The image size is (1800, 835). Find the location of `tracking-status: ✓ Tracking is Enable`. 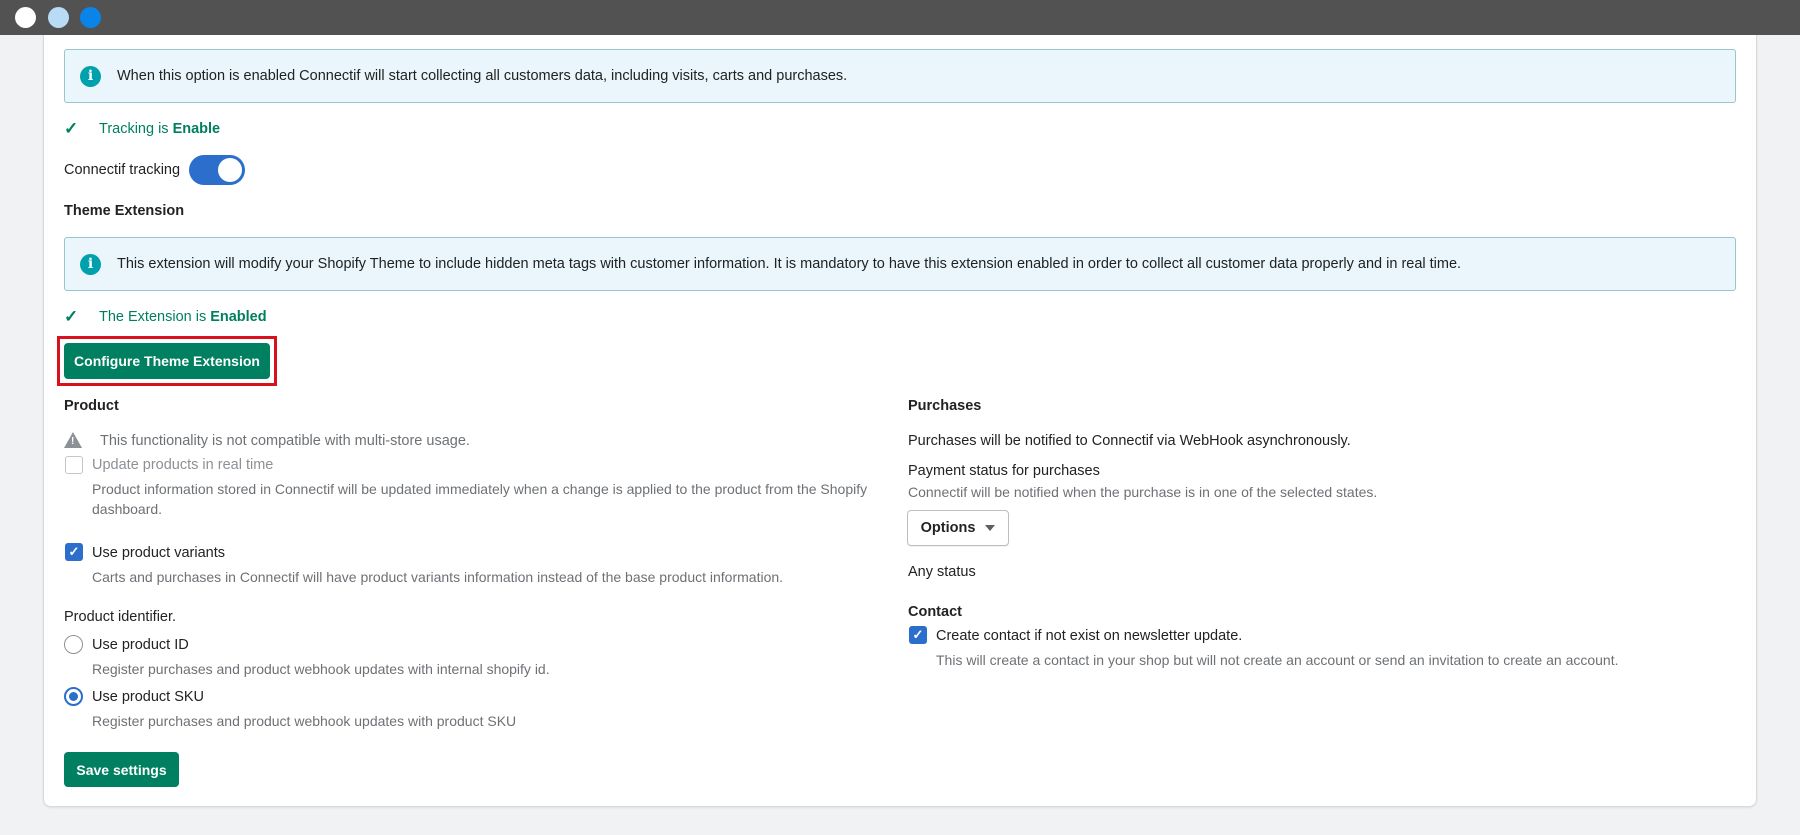

tracking-status: ✓ Tracking is Enable is located at coordinates (142, 129).